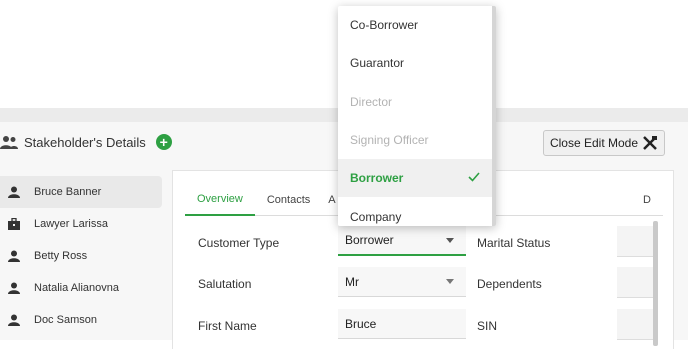 This screenshot has width=688, height=349. I want to click on add-stakeholder-button: +, so click(163, 142).